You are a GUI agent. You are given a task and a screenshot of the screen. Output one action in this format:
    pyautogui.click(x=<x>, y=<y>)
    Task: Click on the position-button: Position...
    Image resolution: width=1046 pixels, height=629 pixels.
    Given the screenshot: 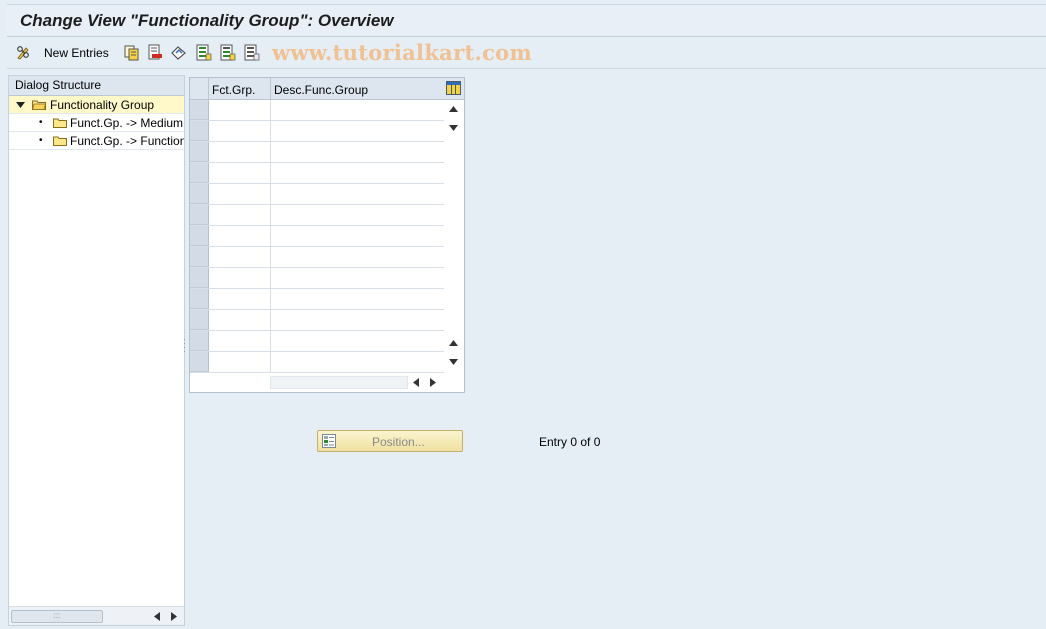 What is the action you would take?
    pyautogui.click(x=390, y=441)
    